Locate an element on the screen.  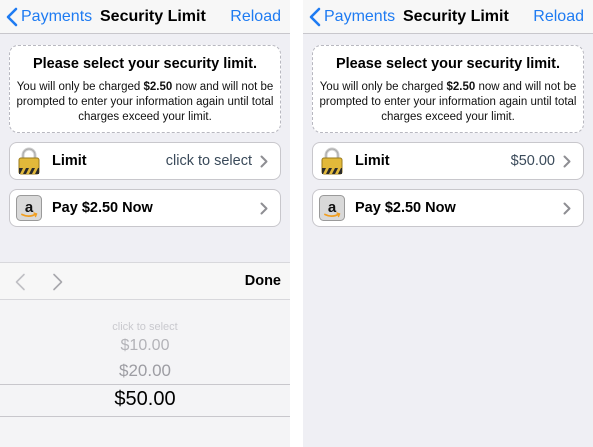
picker-option: $10.00 is located at coordinates (145, 346).